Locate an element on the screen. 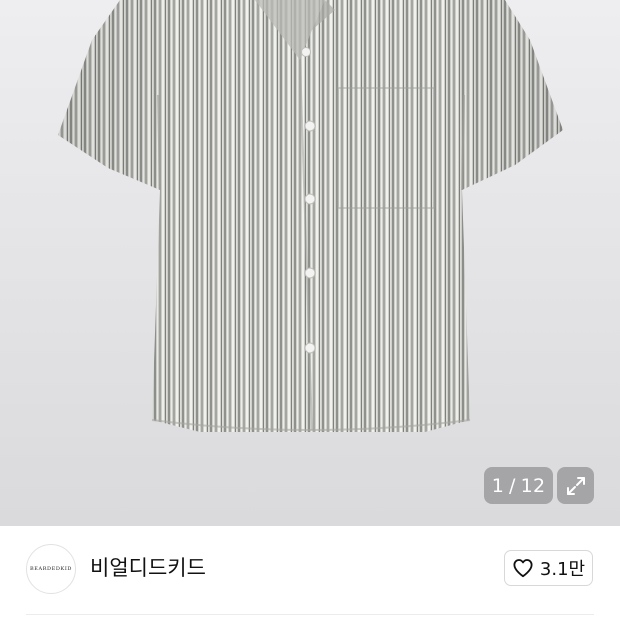  like-button: 3.1만 is located at coordinates (548, 568).